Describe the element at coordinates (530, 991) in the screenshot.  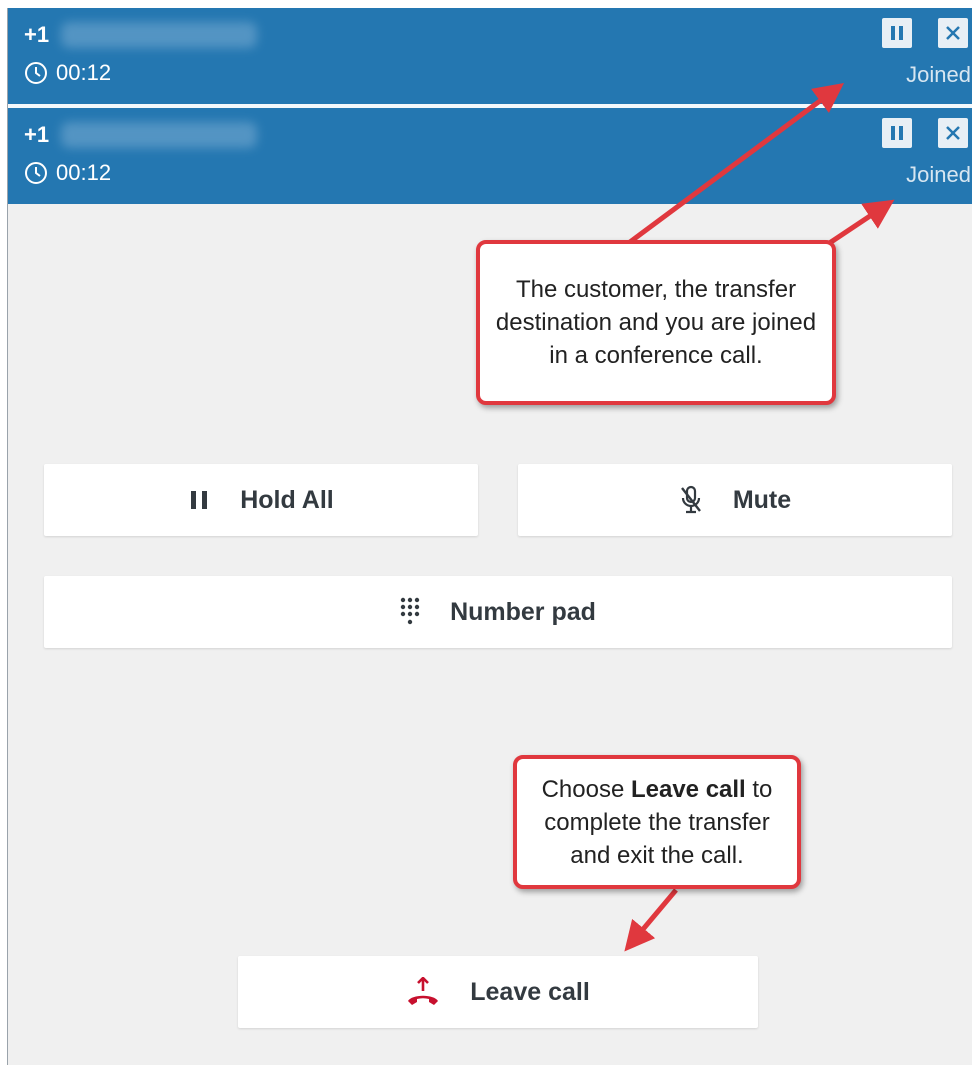
I see `leave-call-label: Leave call` at that location.